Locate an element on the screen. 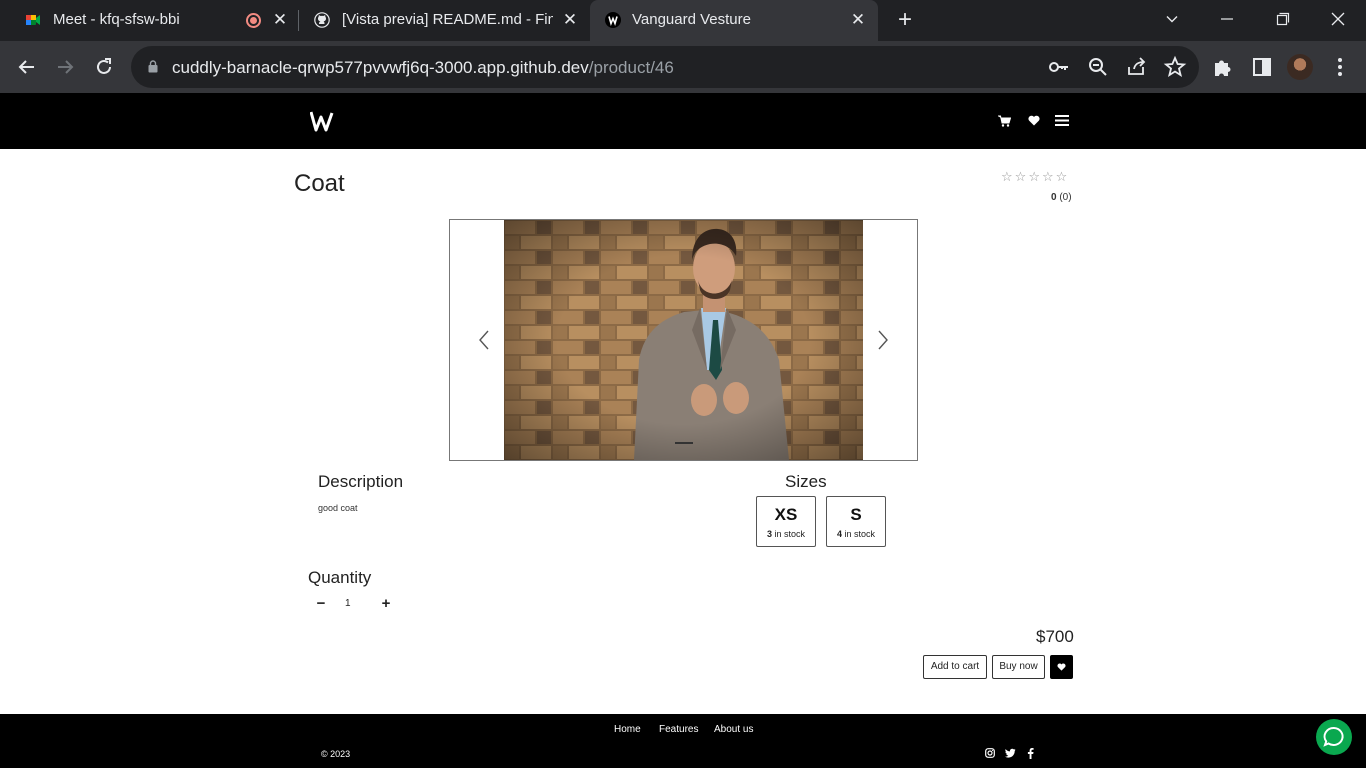  stock-count: 4 is located at coordinates (839, 534).